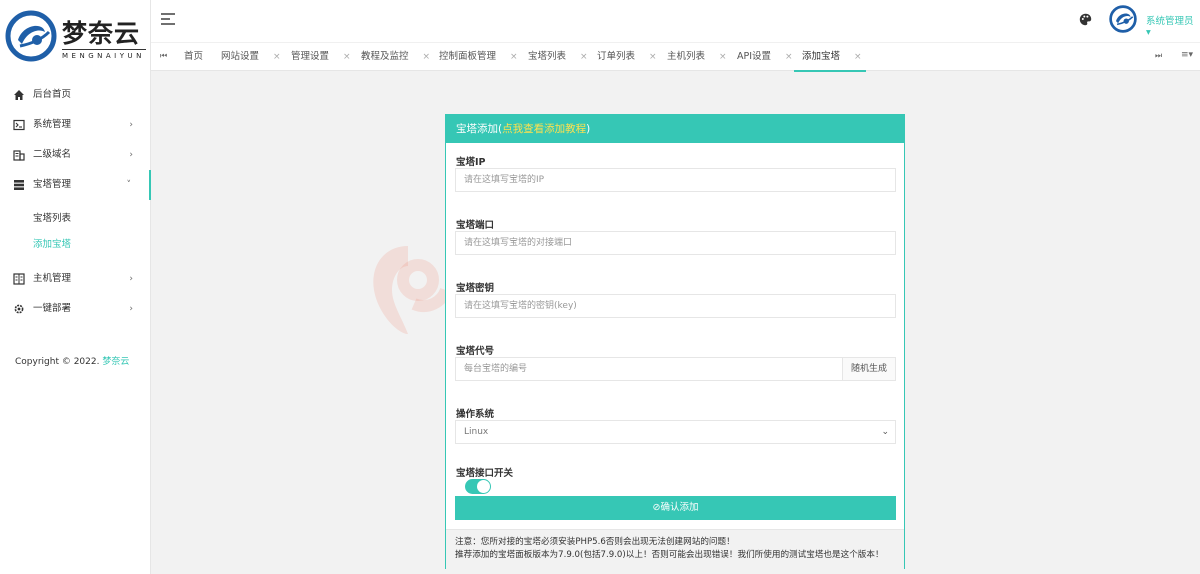 Image resolution: width=1200 pixels, height=574 pixels. Describe the element at coordinates (475, 225) in the screenshot. I see `port-label: 宝塔端口` at that location.